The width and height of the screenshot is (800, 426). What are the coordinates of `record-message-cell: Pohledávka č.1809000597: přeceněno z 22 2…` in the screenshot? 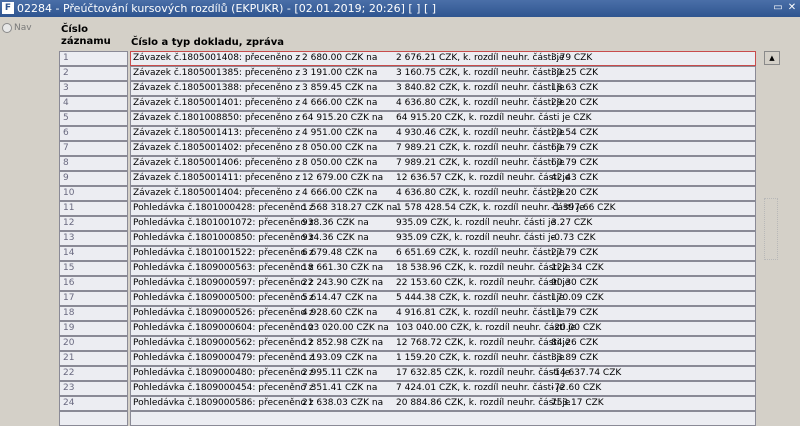 It's located at (443, 283).